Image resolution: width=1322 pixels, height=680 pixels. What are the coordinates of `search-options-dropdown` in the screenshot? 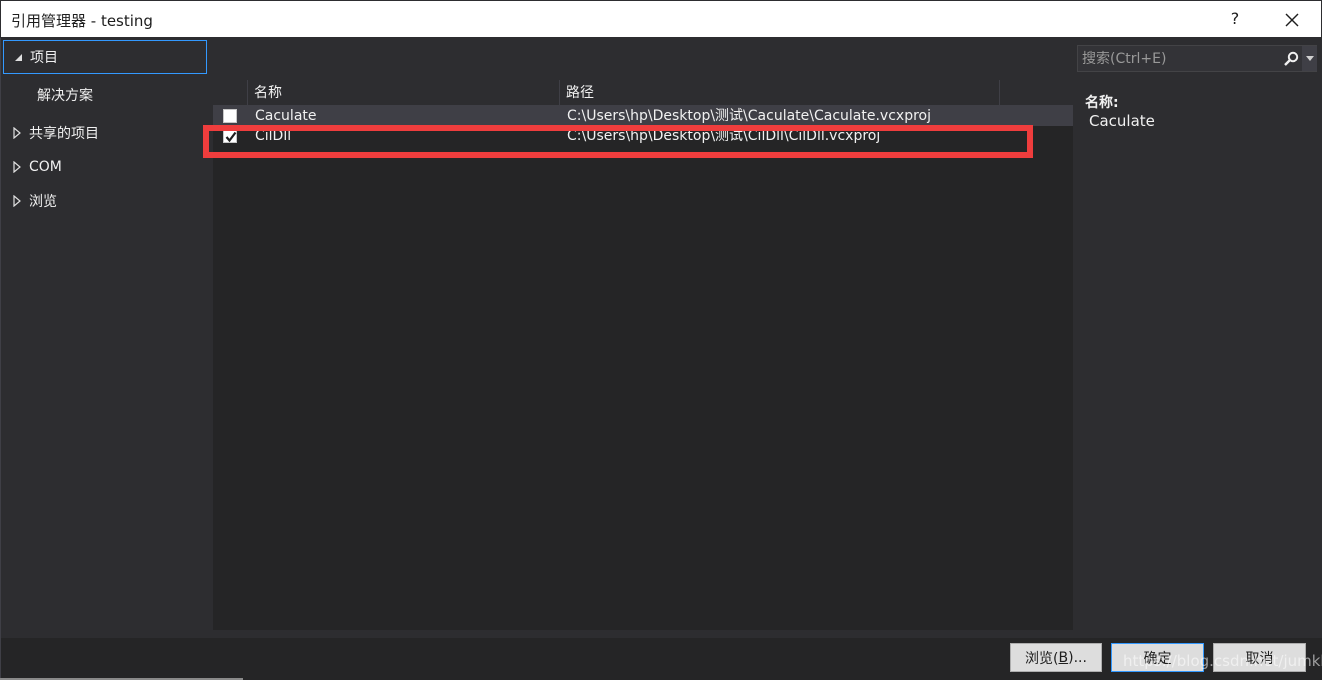 It's located at (1309, 58).